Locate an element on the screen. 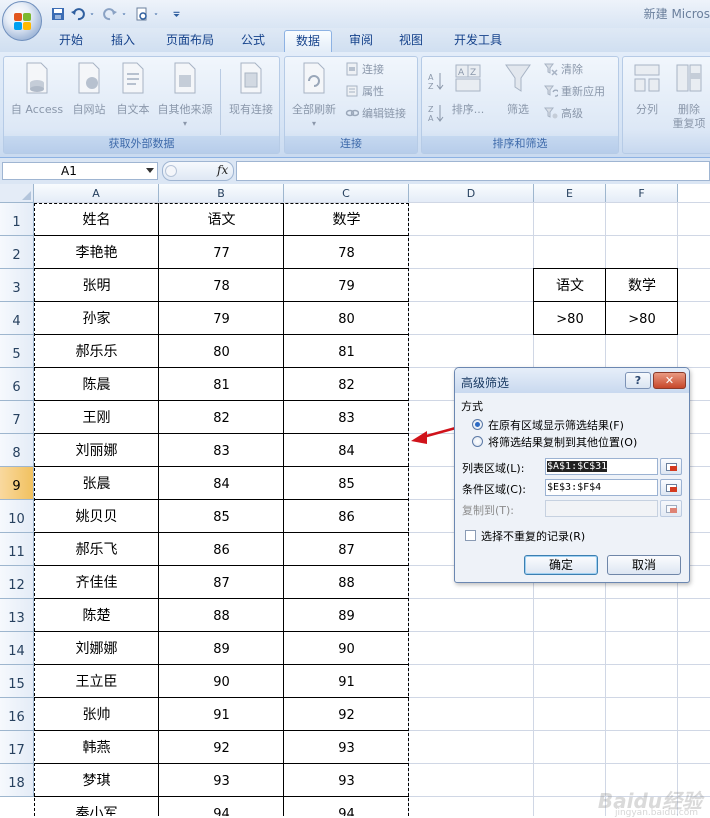 Image resolution: width=710 pixels, height=818 pixels. advanced-filter-button: 高级 is located at coordinates (563, 114).